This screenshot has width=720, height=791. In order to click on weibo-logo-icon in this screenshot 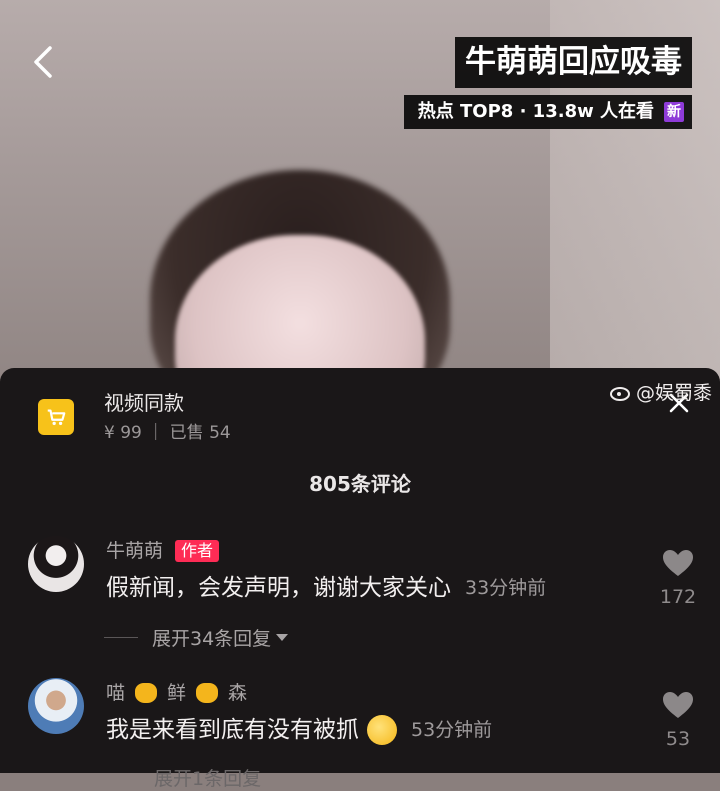, I will do `click(619, 393)`.